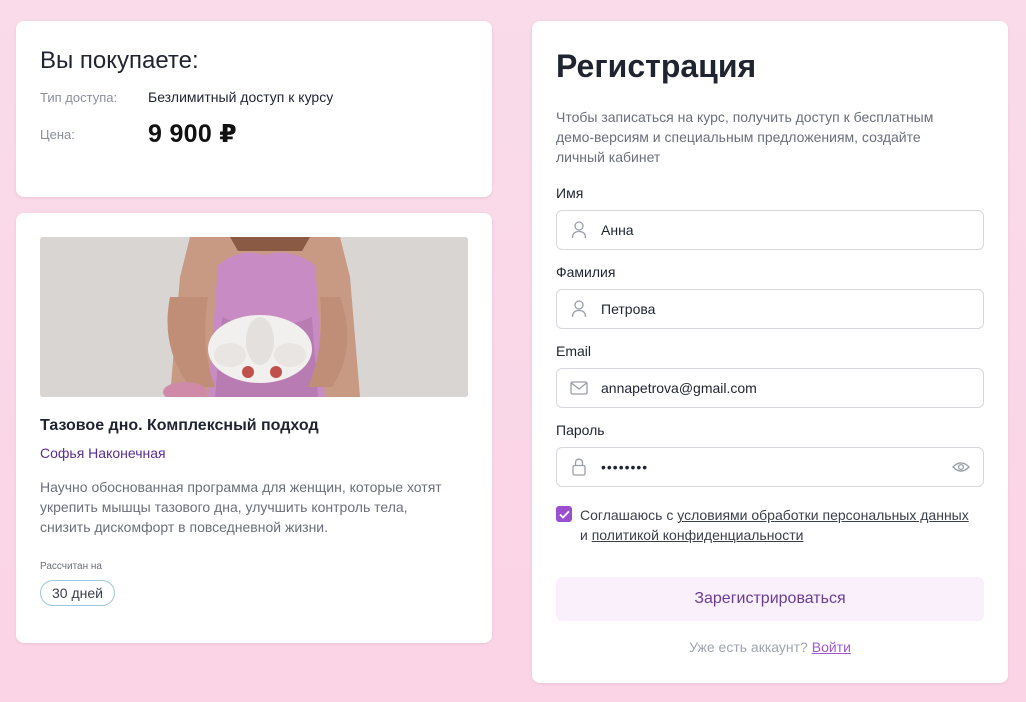 This screenshot has height=702, width=1026. What do you see at coordinates (574, 351) in the screenshot?
I see `email-label: Email` at bounding box center [574, 351].